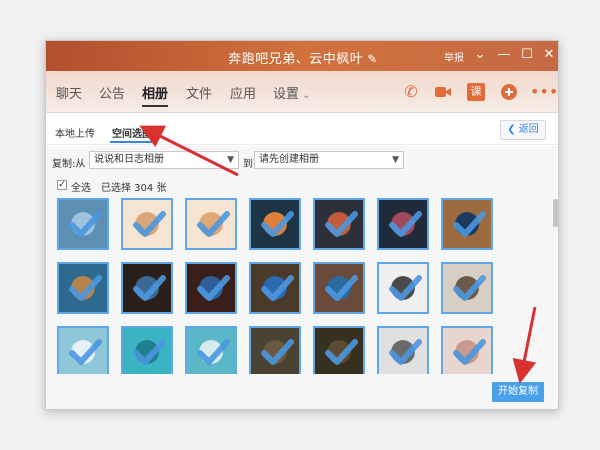  Describe the element at coordinates (75, 132) in the screenshot. I see `tab-local-upload: 本地上传` at that location.